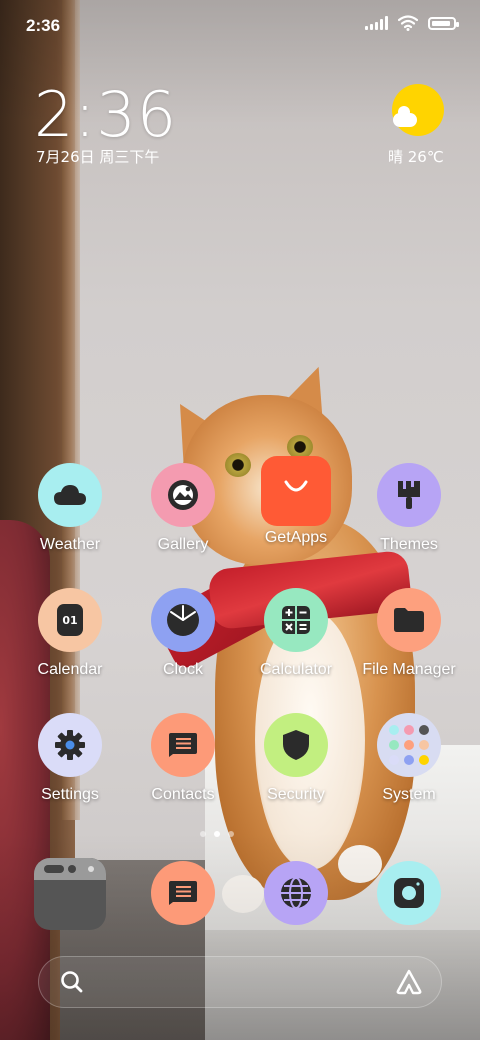  What do you see at coordinates (409, 794) in the screenshot?
I see `app-label: System` at bounding box center [409, 794].